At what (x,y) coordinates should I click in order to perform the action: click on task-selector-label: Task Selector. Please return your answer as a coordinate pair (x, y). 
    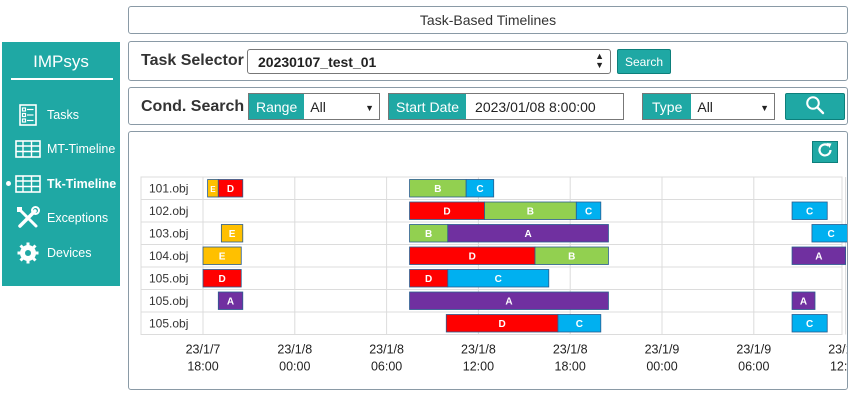
    Looking at the image, I should click on (192, 60).